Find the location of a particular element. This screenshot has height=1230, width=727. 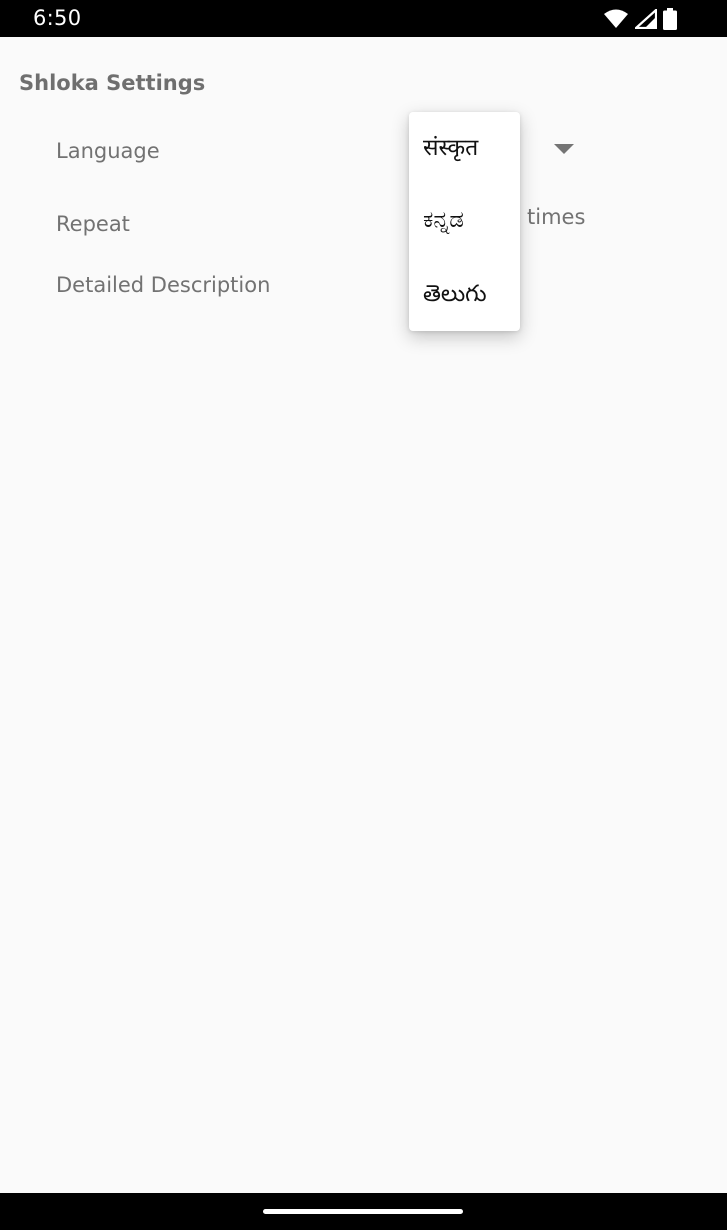

language-option-kannada: ಕನ್ನಡ is located at coordinates (464, 220).